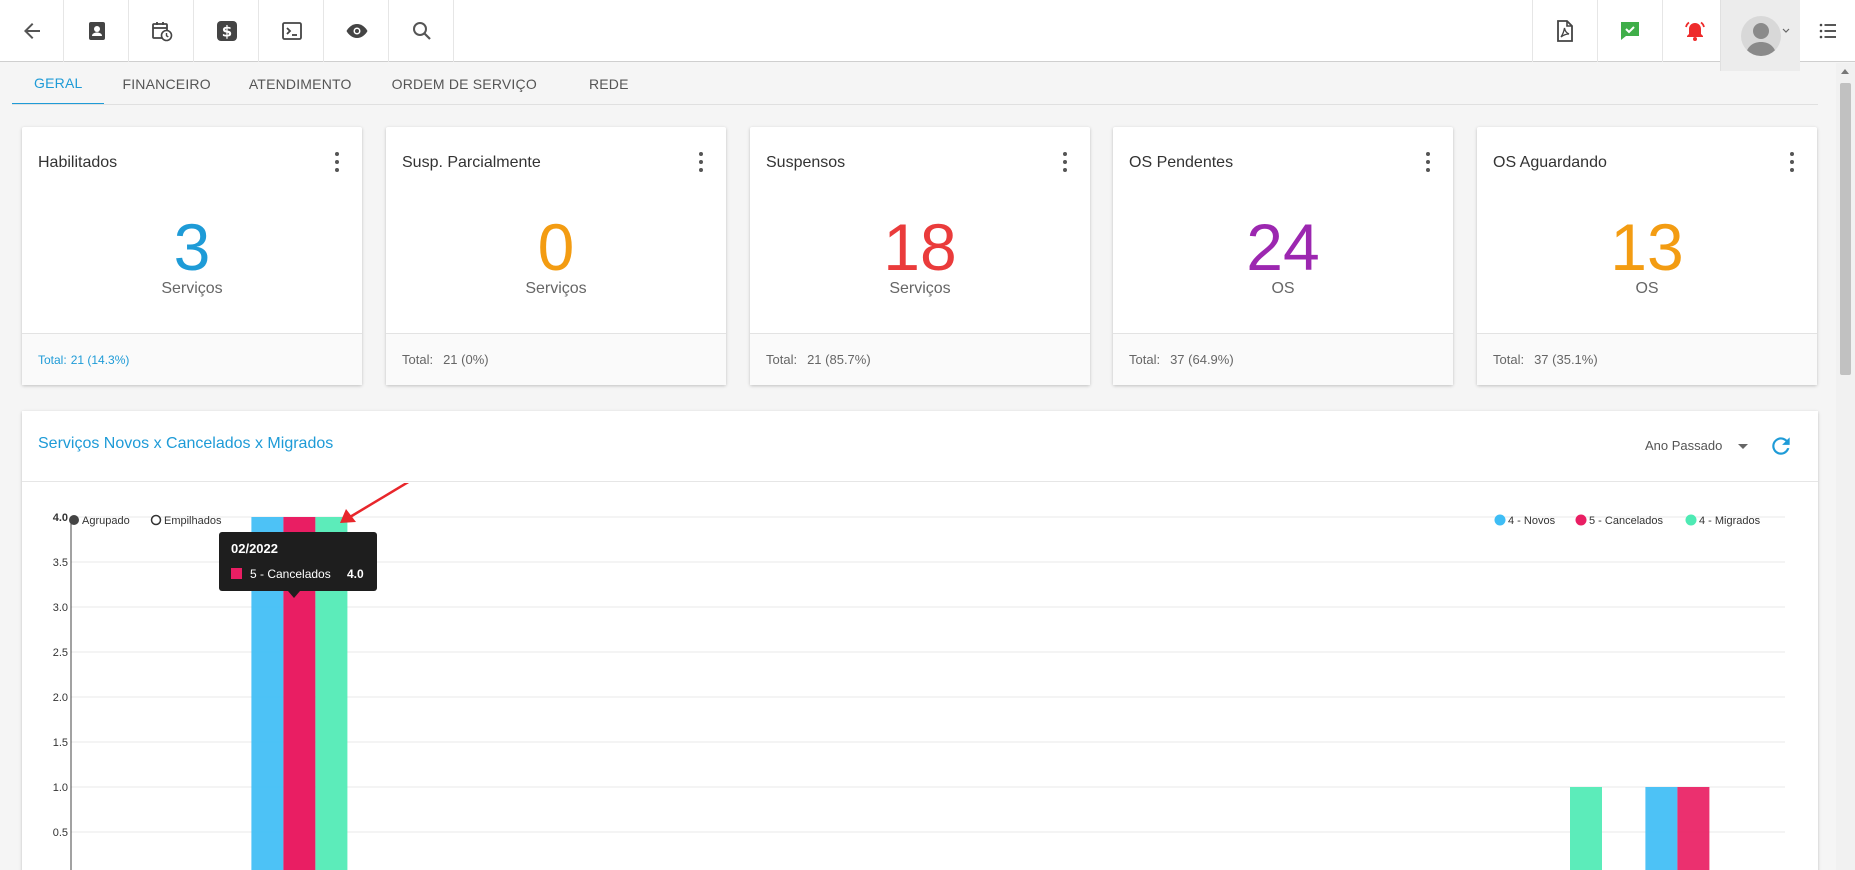  What do you see at coordinates (186, 443) in the screenshot?
I see `chart-title: Serviços Novos x Cancelados x Migrados` at bounding box center [186, 443].